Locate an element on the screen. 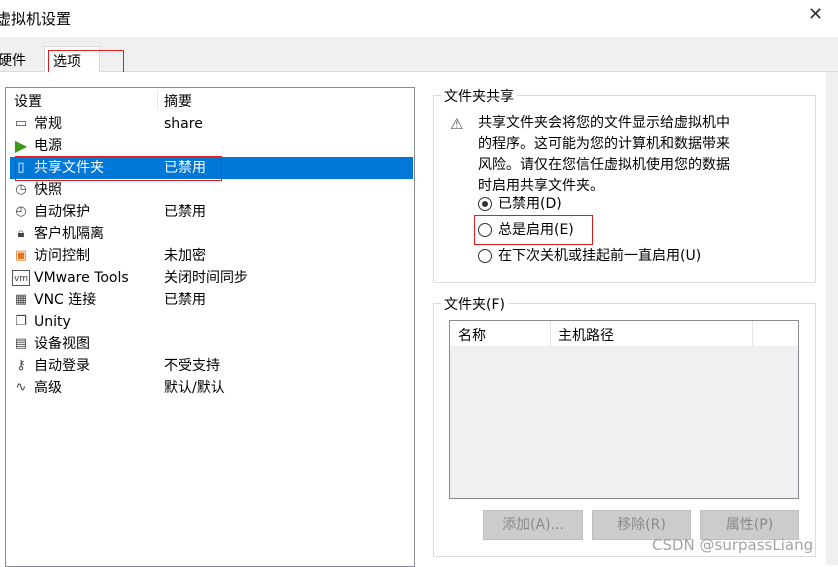 This screenshot has height=567, width=838. folder-sharing-legend: 文件夹共享 is located at coordinates (479, 96).